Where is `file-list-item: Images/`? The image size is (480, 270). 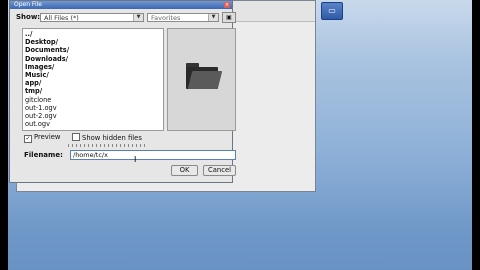
file-list-item: Images/ is located at coordinates (93, 67).